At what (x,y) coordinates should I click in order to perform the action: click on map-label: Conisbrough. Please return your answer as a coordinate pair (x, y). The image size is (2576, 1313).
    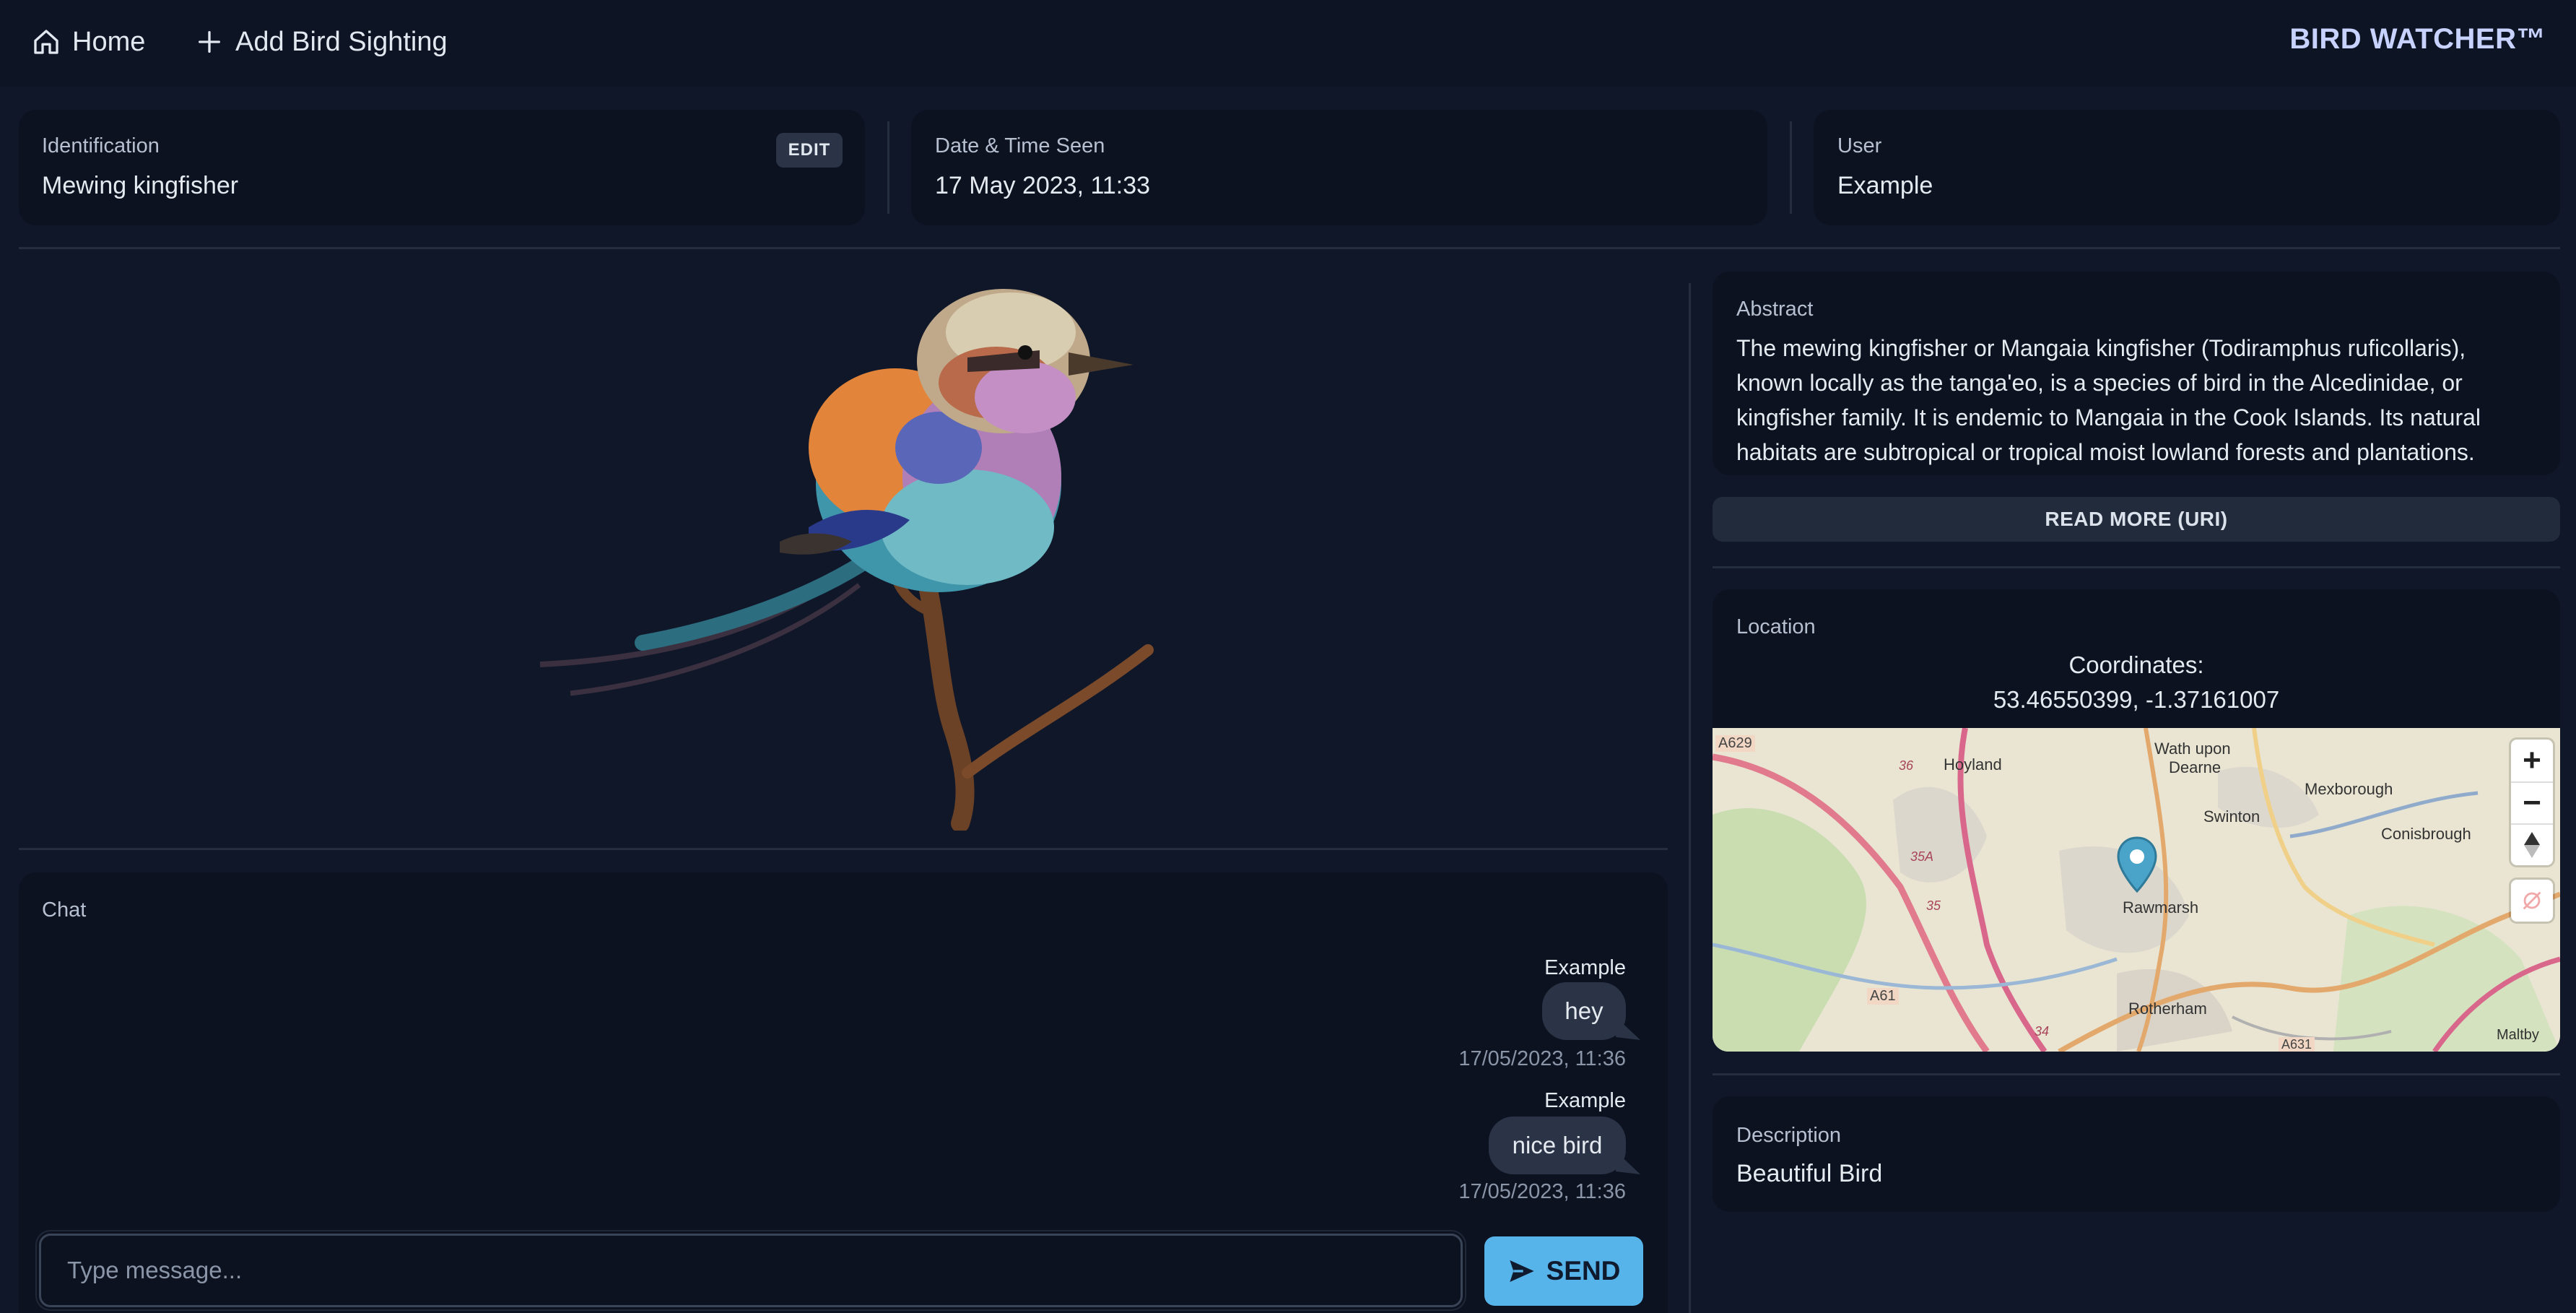
    Looking at the image, I should click on (2426, 834).